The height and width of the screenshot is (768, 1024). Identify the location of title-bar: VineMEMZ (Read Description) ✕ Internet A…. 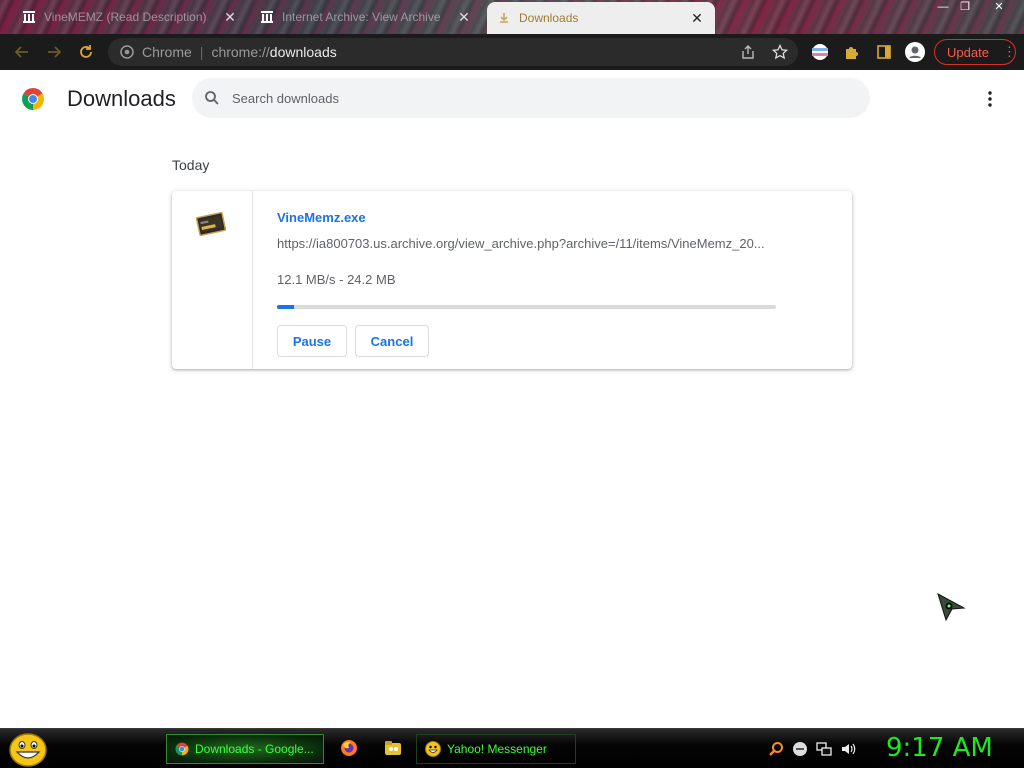
(512, 17).